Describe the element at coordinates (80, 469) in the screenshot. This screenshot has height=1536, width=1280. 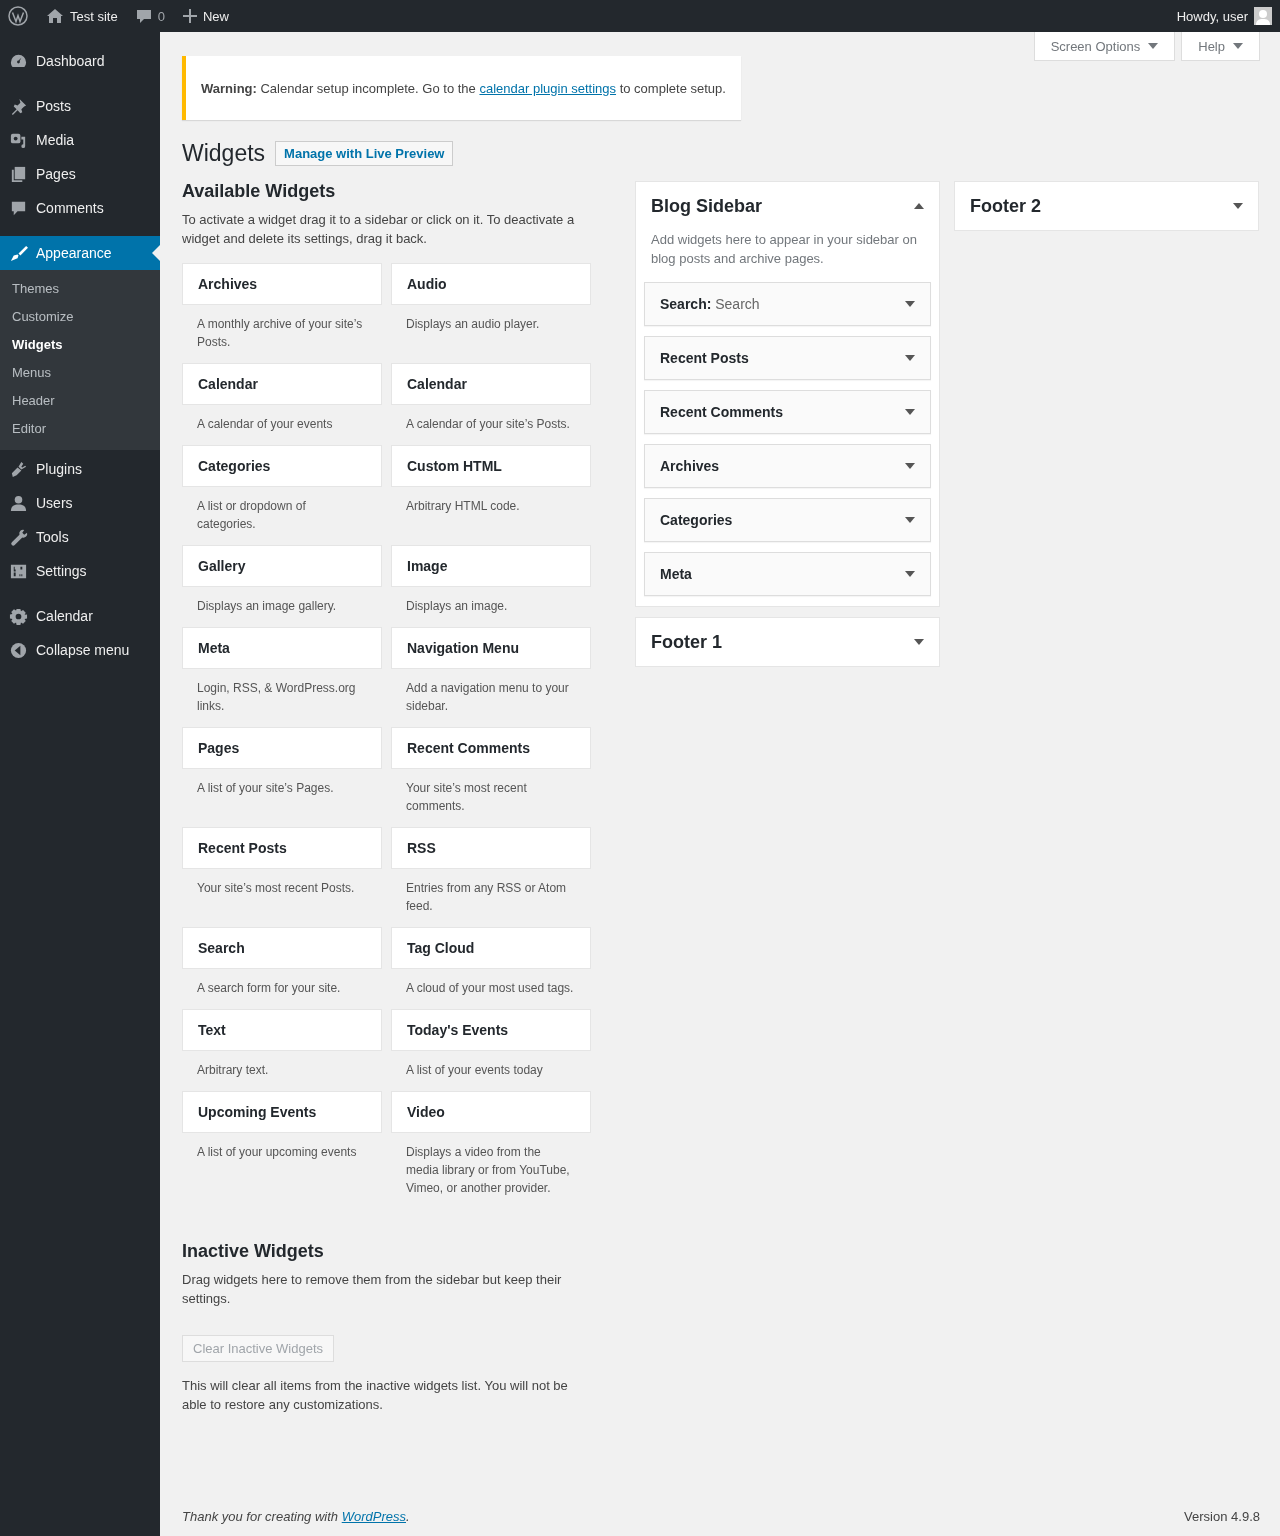
I see `menu-item: Plugins` at that location.